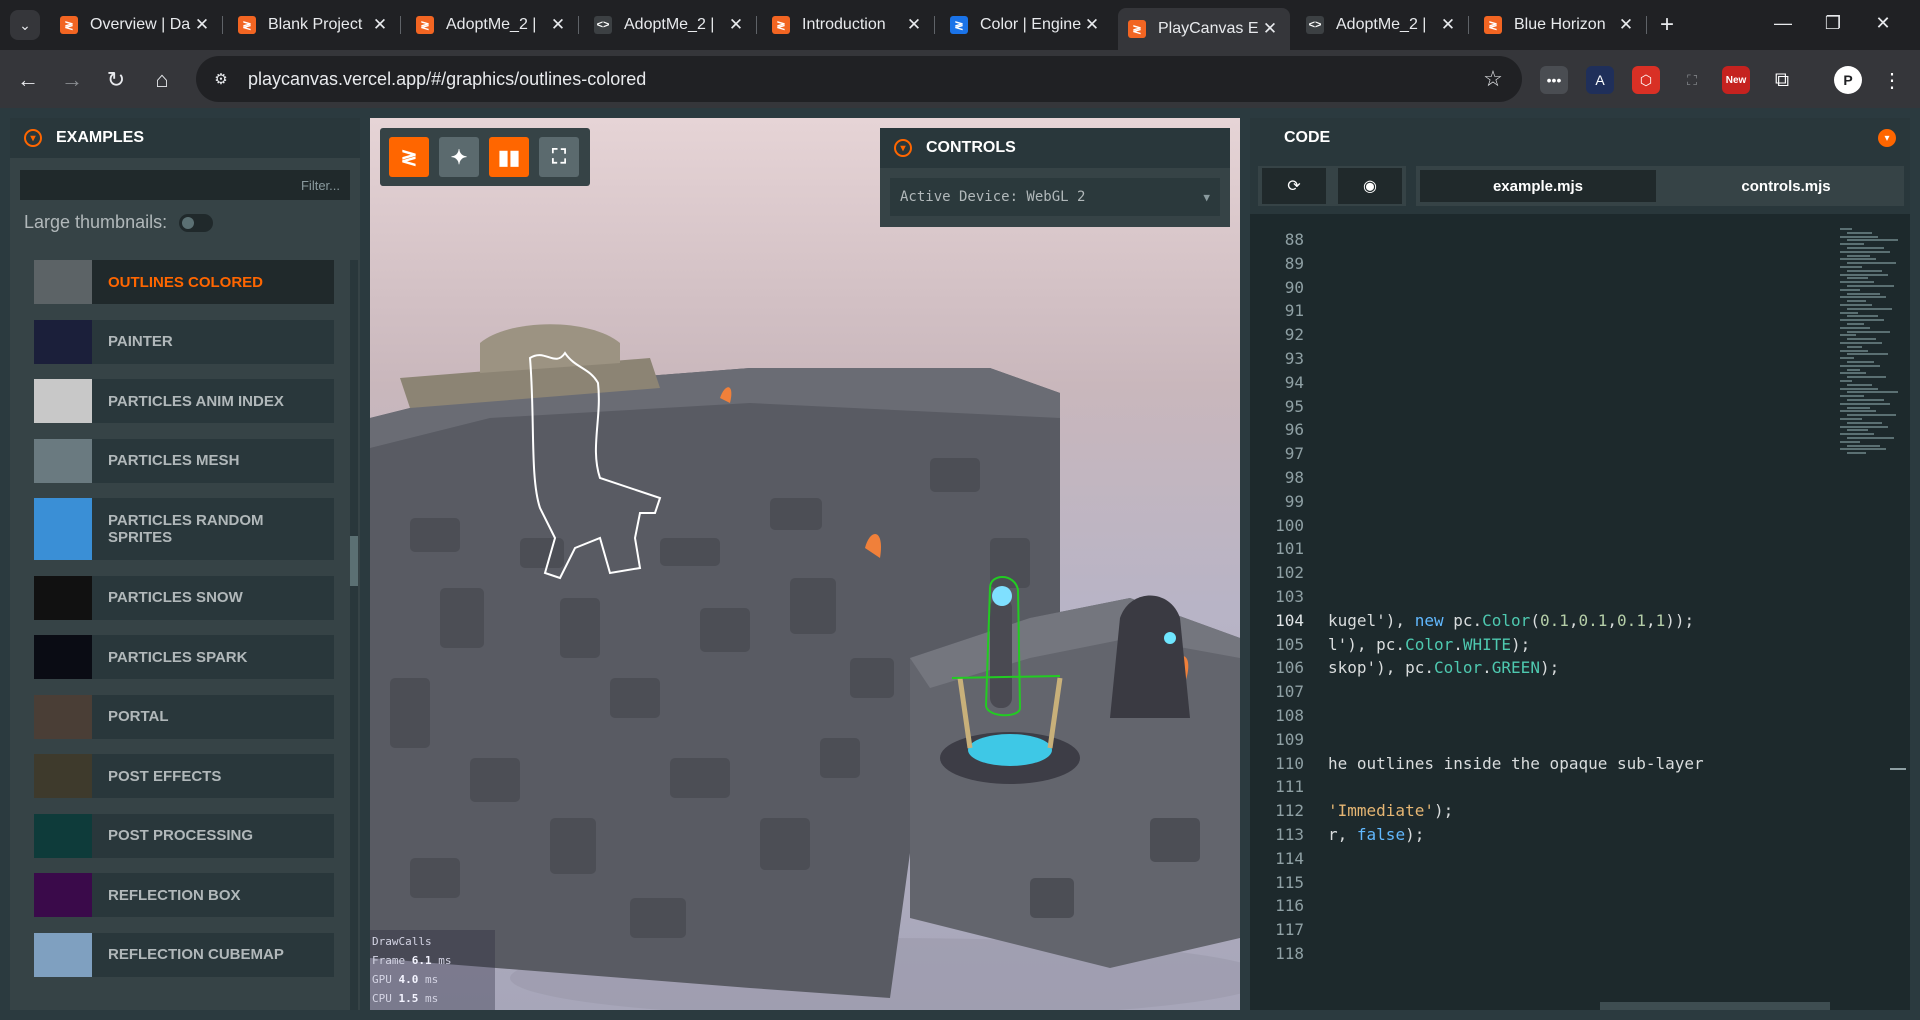  Describe the element at coordinates (184, 716) in the screenshot. I see `example-item: PORTAL` at that location.